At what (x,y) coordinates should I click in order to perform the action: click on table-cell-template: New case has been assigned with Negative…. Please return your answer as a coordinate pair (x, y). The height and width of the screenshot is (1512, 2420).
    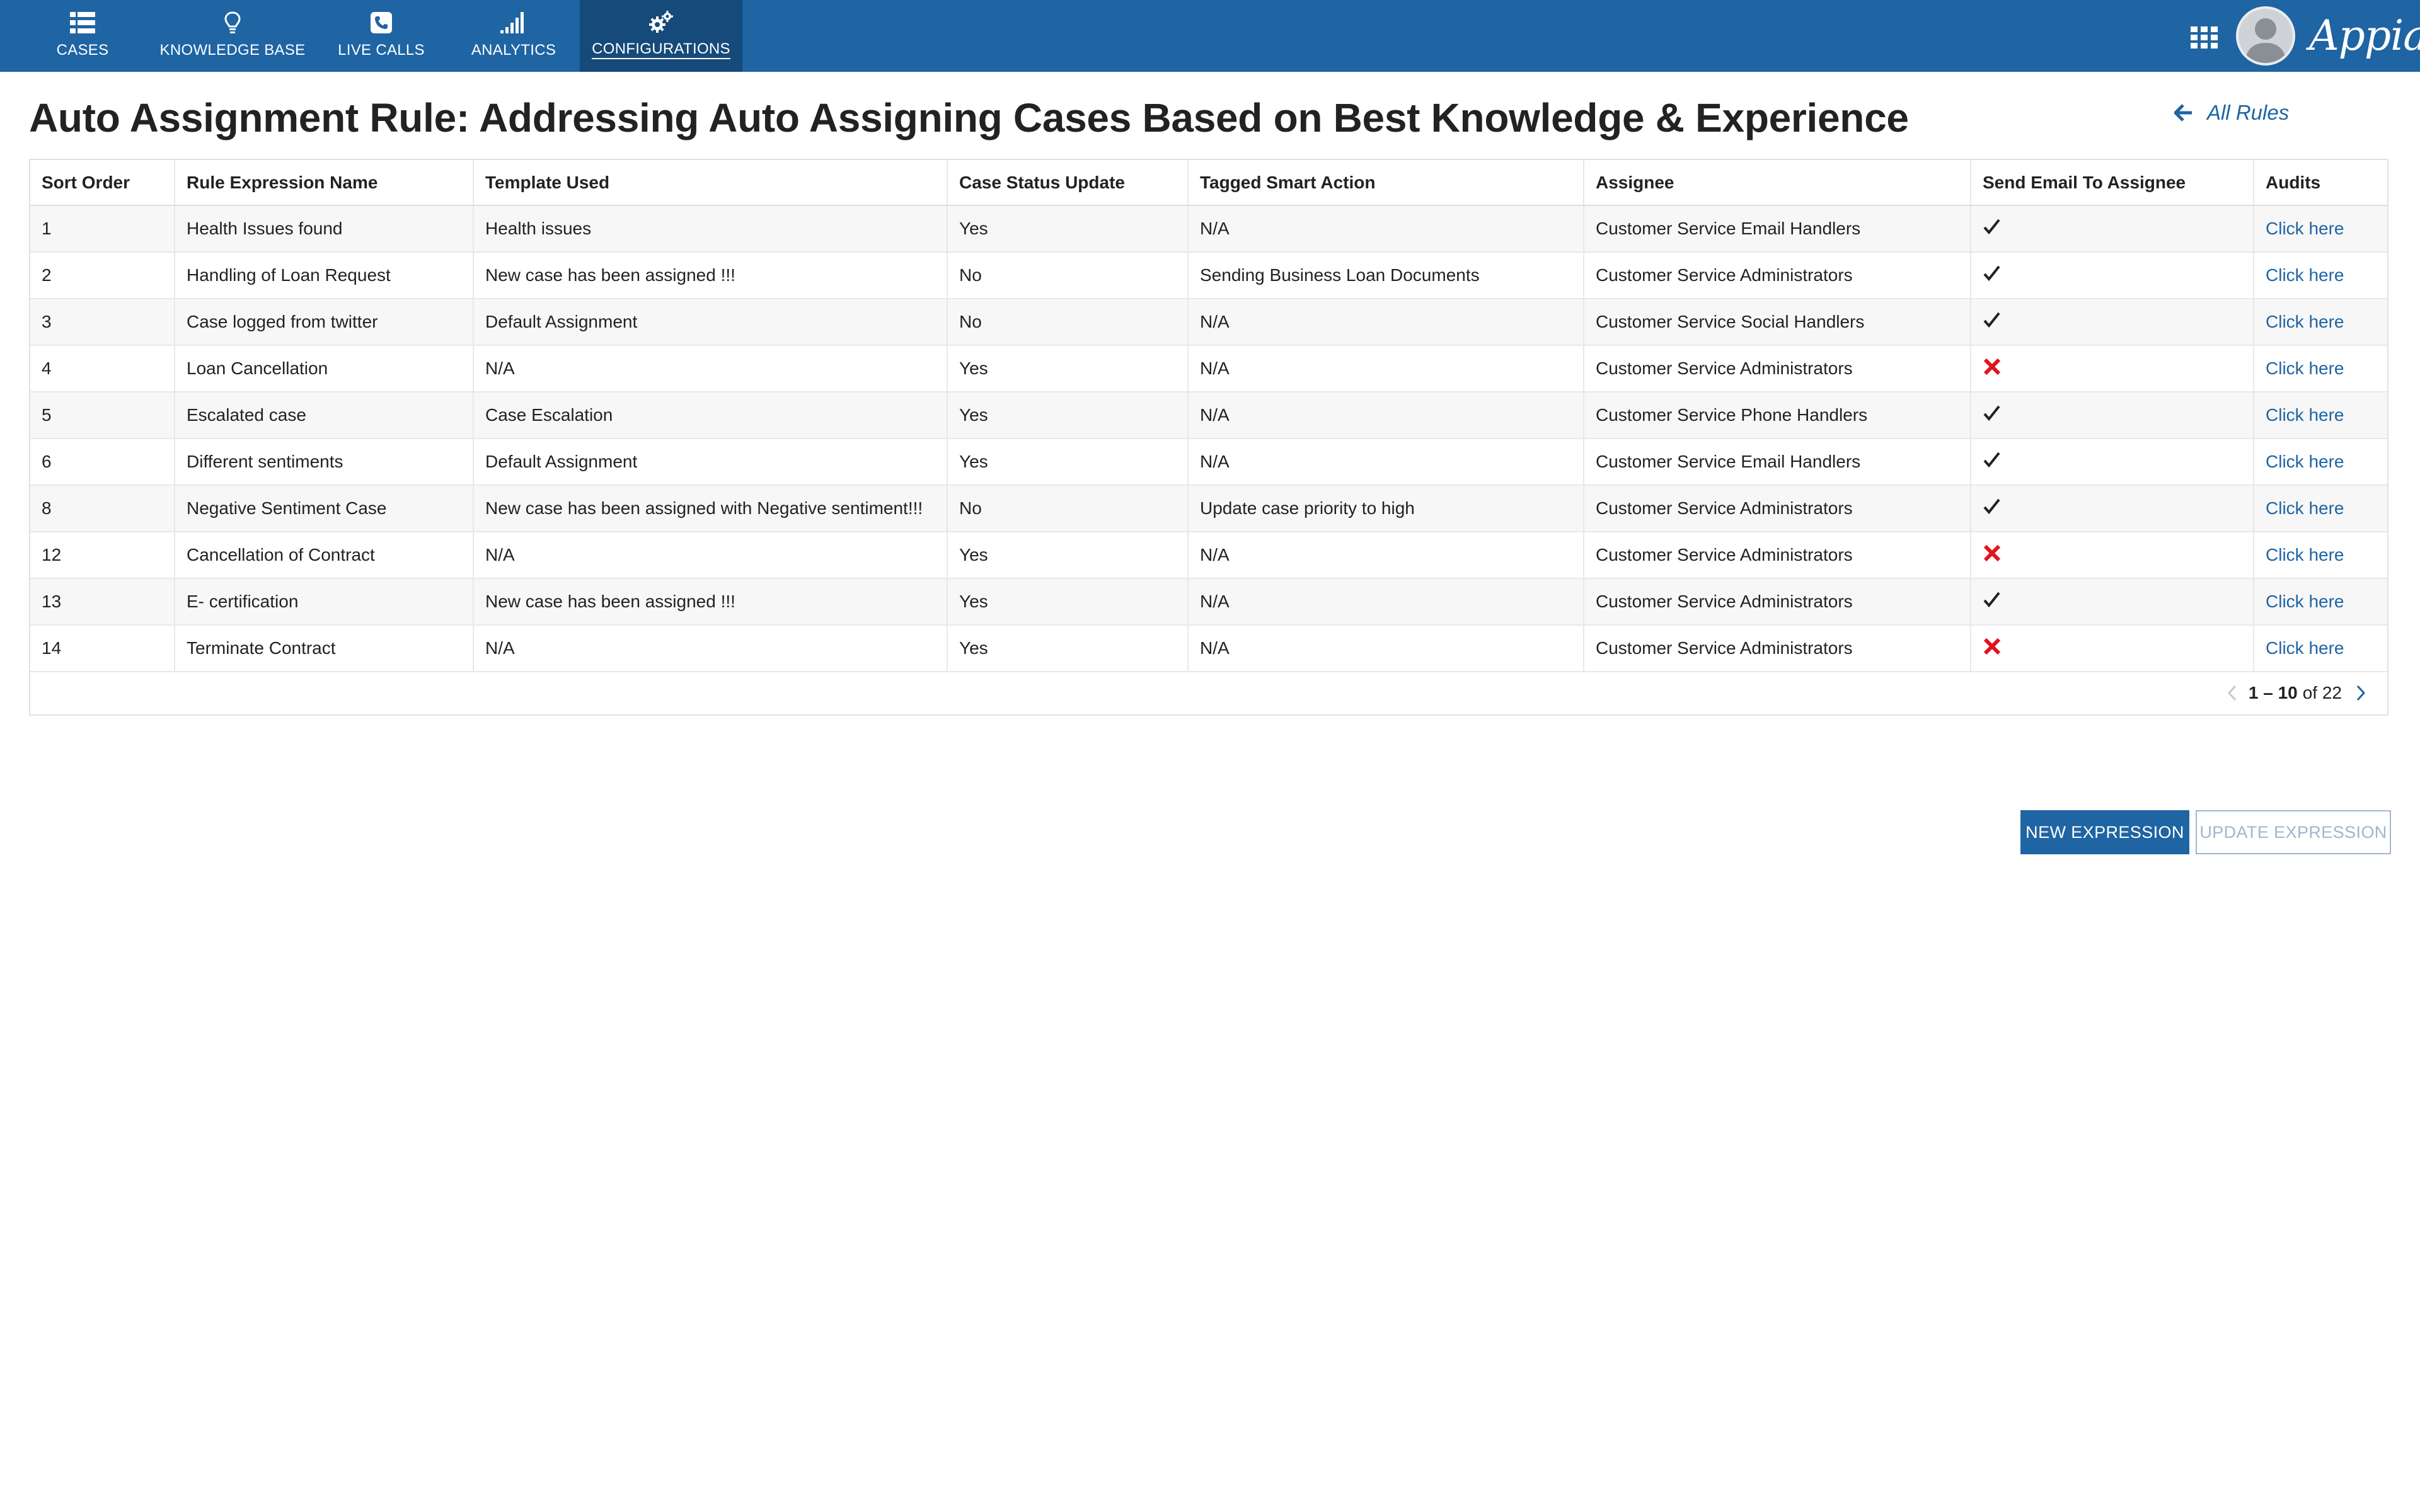
    Looking at the image, I should click on (710, 508).